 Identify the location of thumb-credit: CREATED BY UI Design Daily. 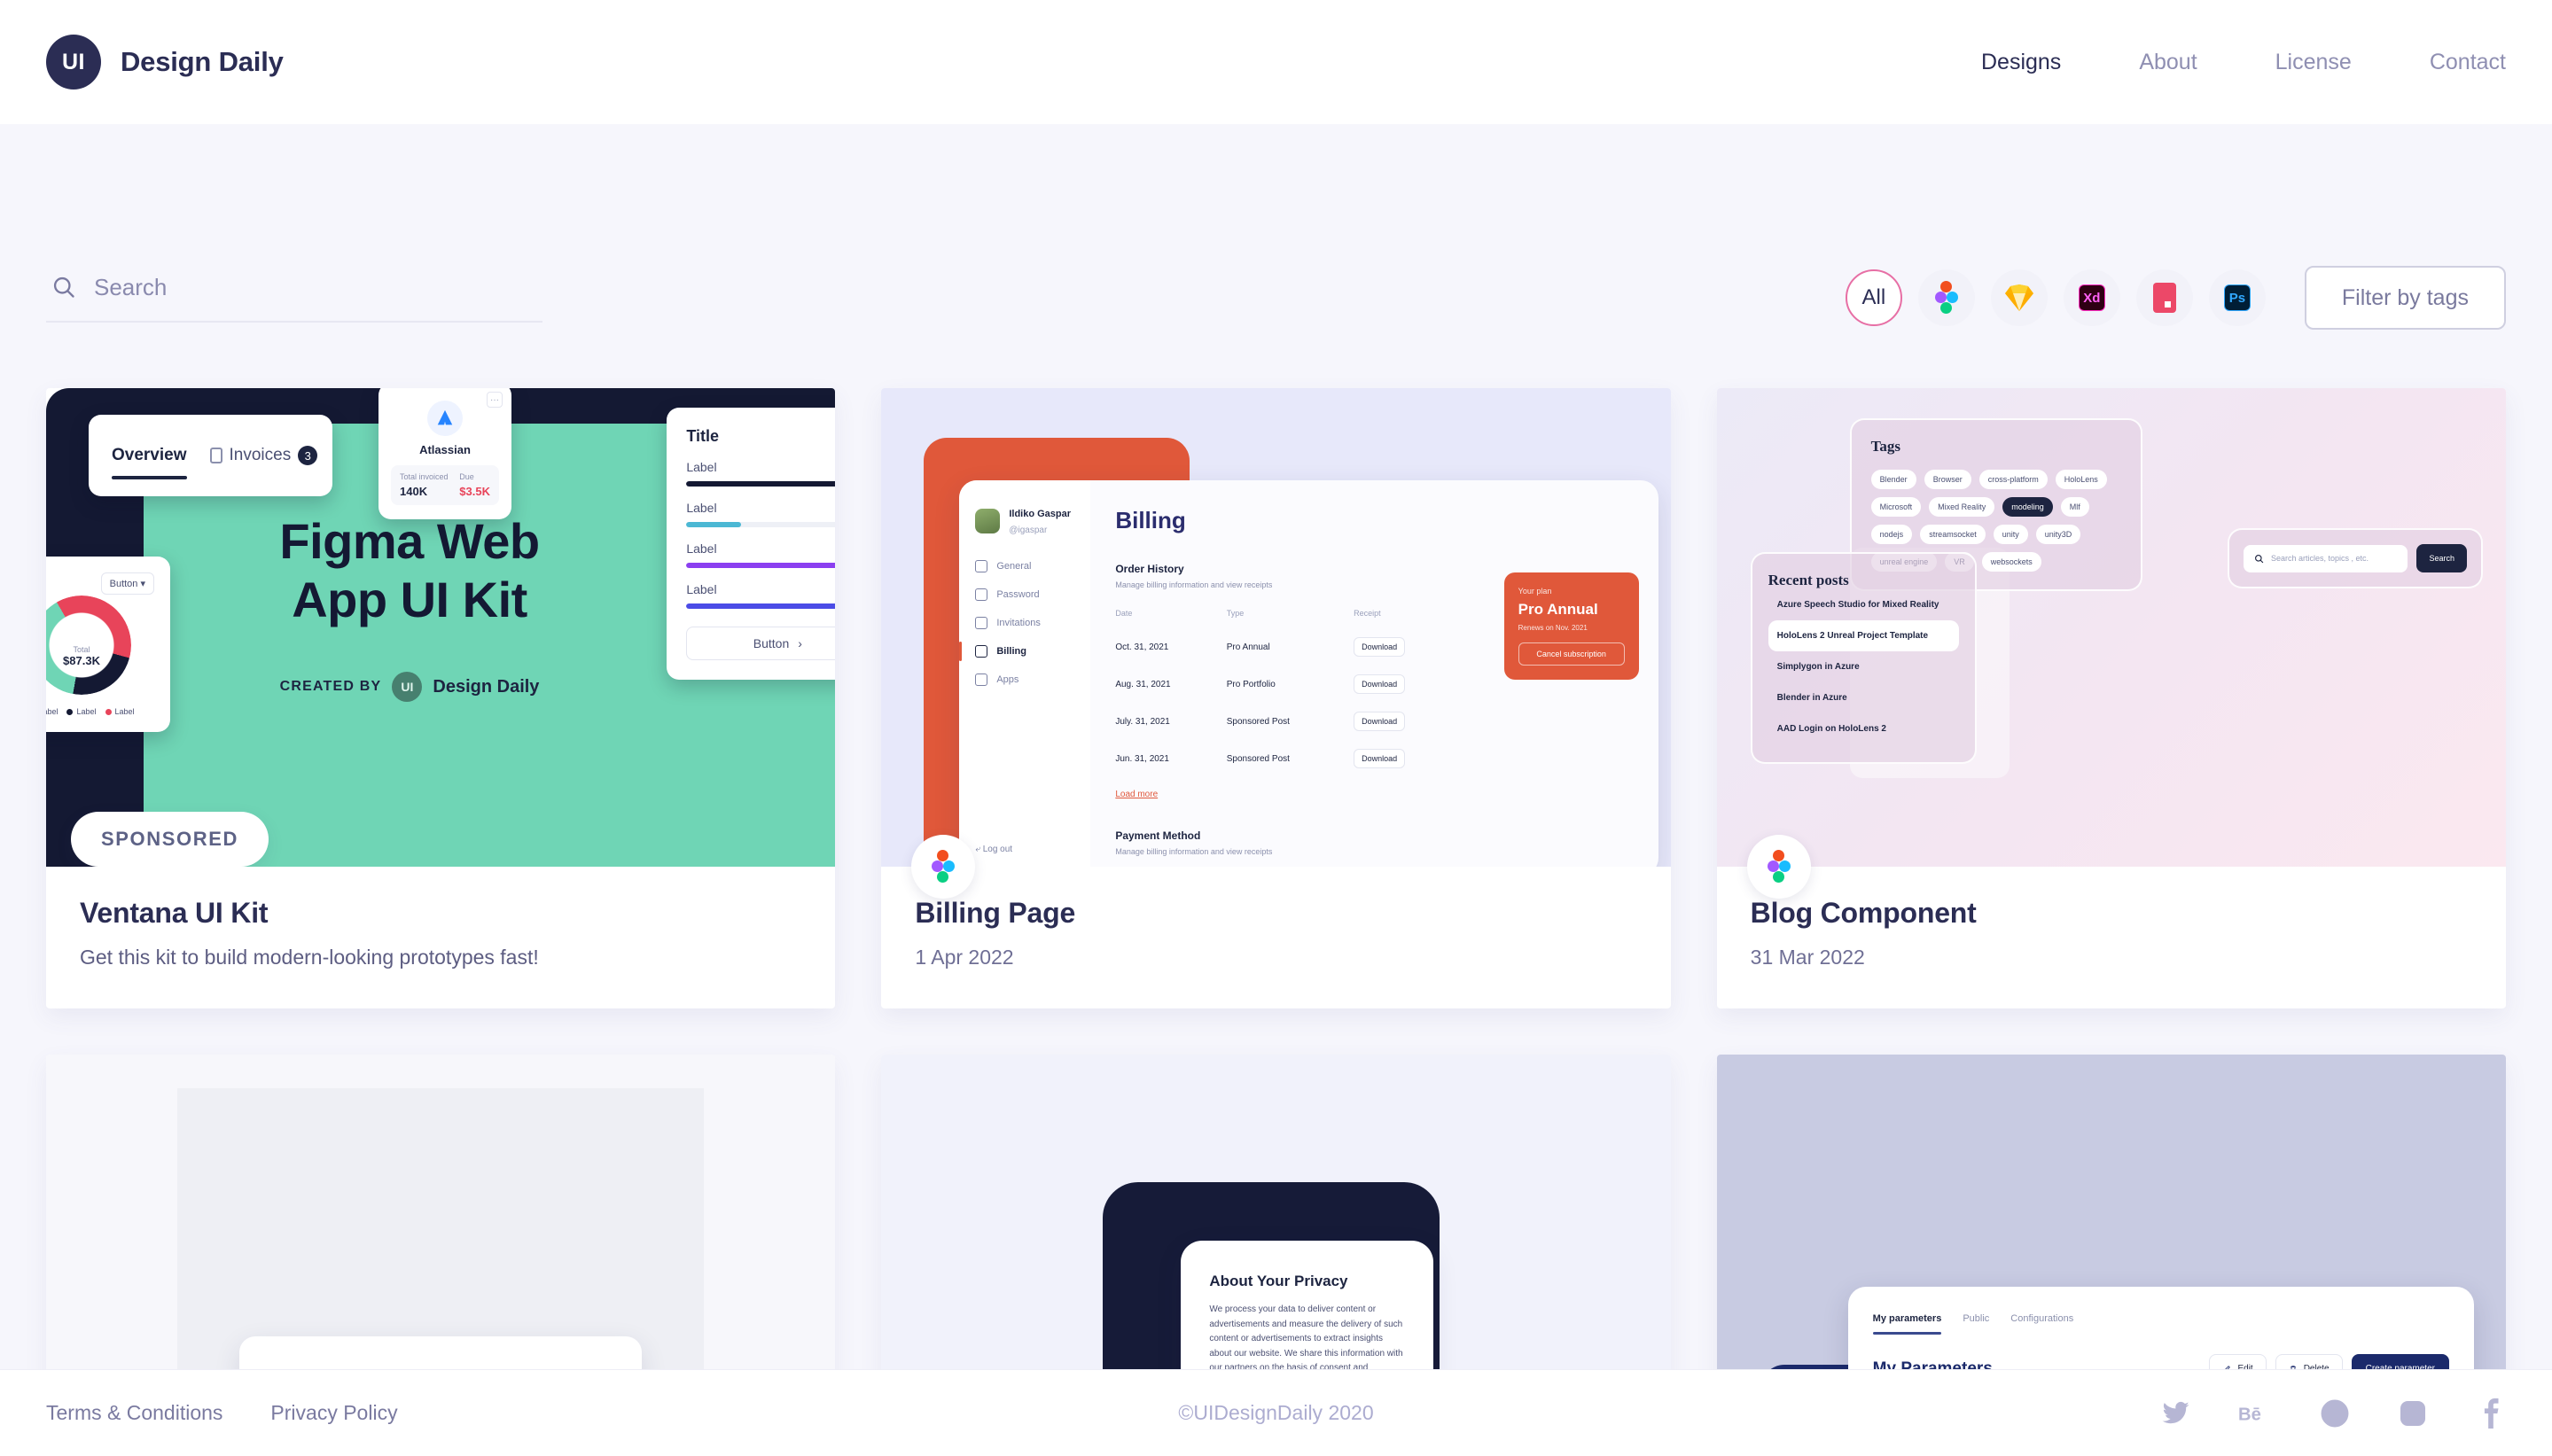
(409, 687).